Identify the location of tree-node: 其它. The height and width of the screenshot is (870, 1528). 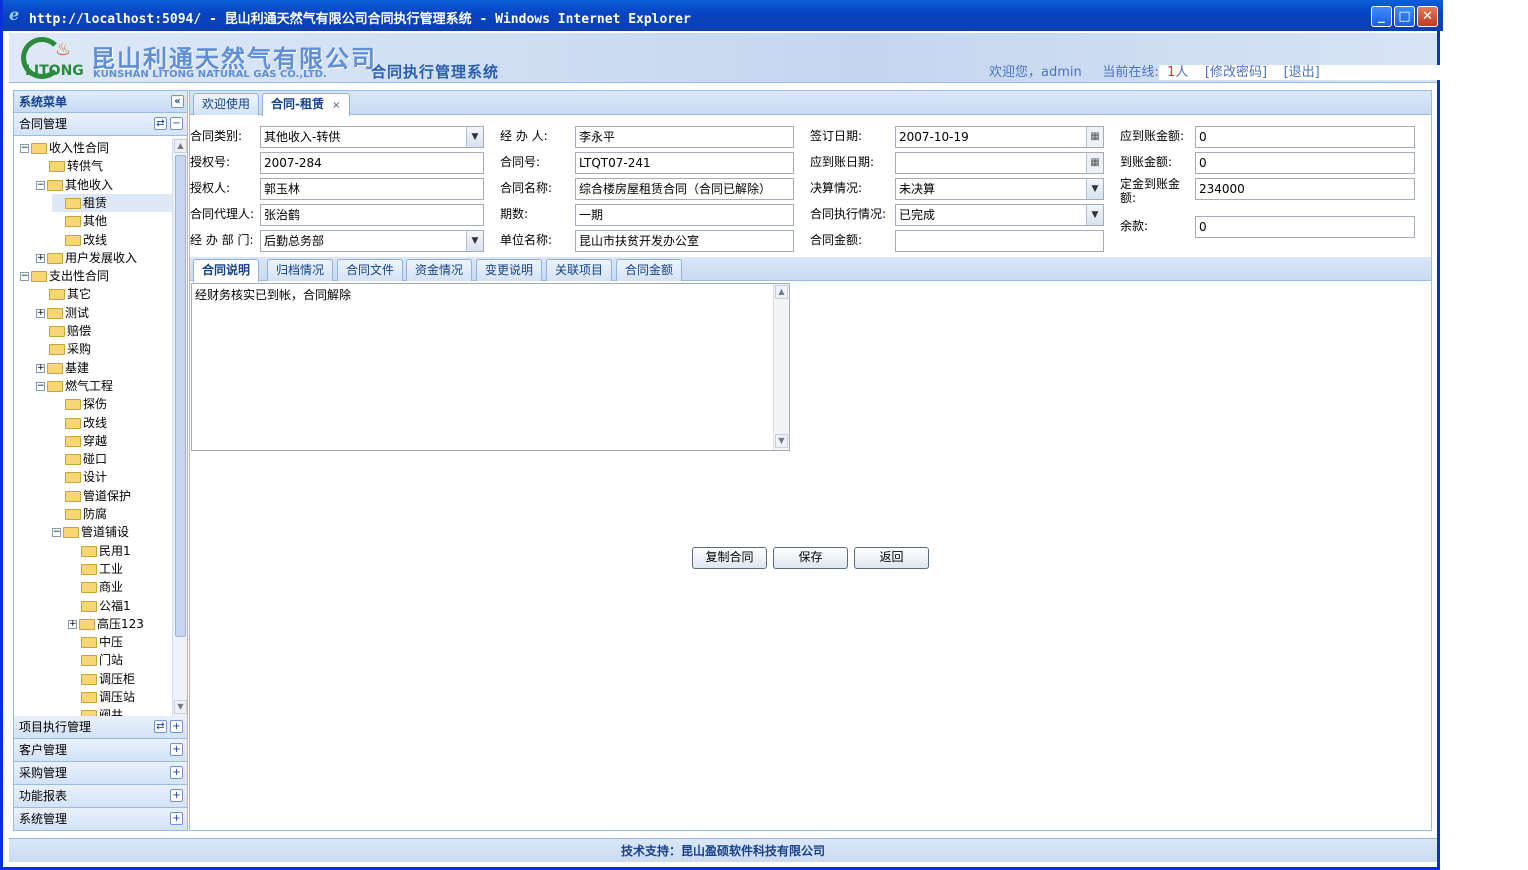
(63, 294).